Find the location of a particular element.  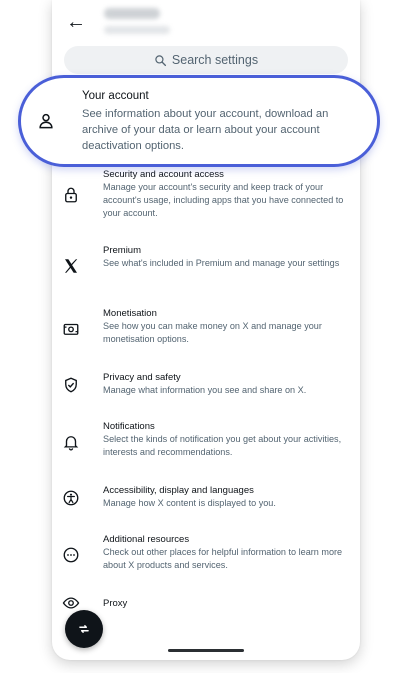

person-icon is located at coordinates (46, 121).